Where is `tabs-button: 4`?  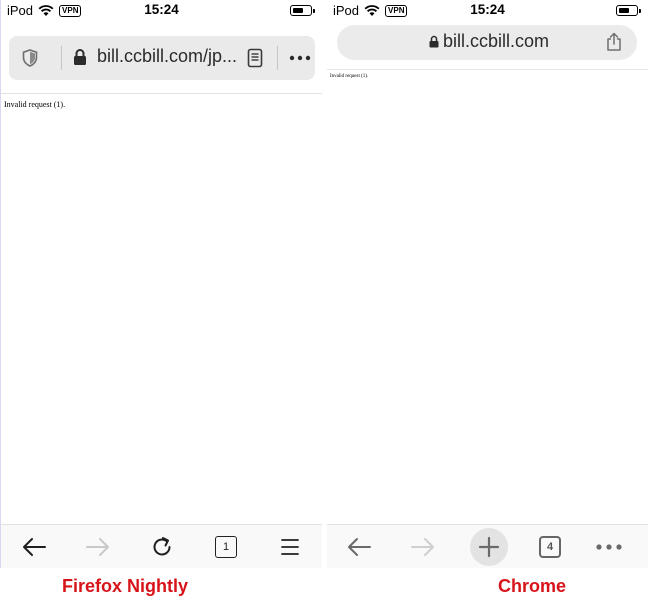
tabs-button: 4 is located at coordinates (550, 547).